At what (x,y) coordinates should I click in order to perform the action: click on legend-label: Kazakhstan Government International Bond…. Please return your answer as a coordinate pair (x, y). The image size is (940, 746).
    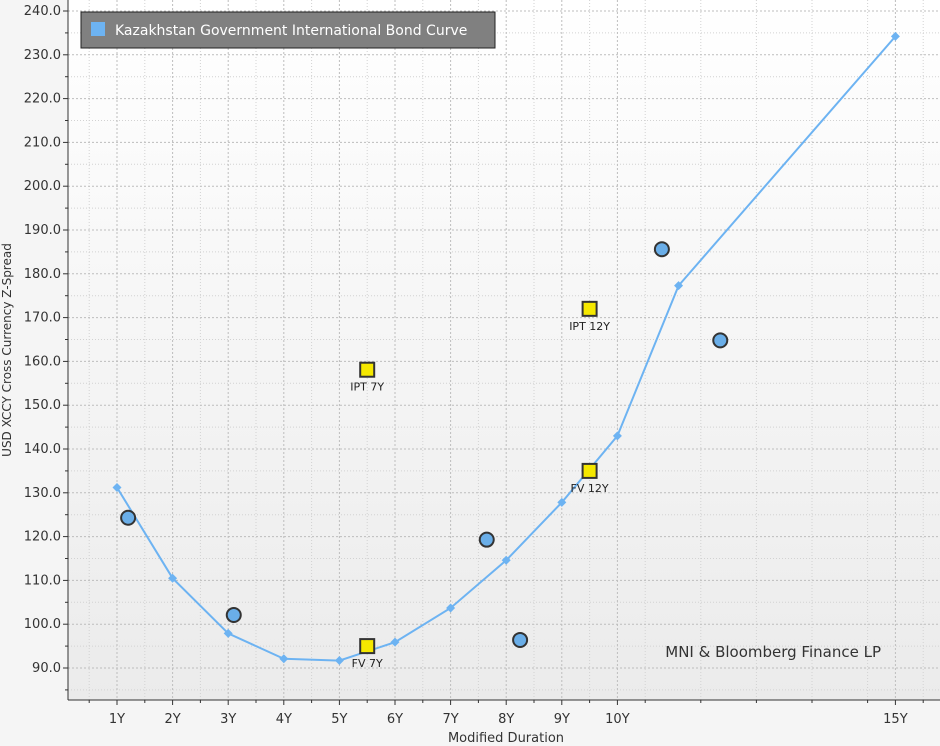
    Looking at the image, I should click on (291, 31).